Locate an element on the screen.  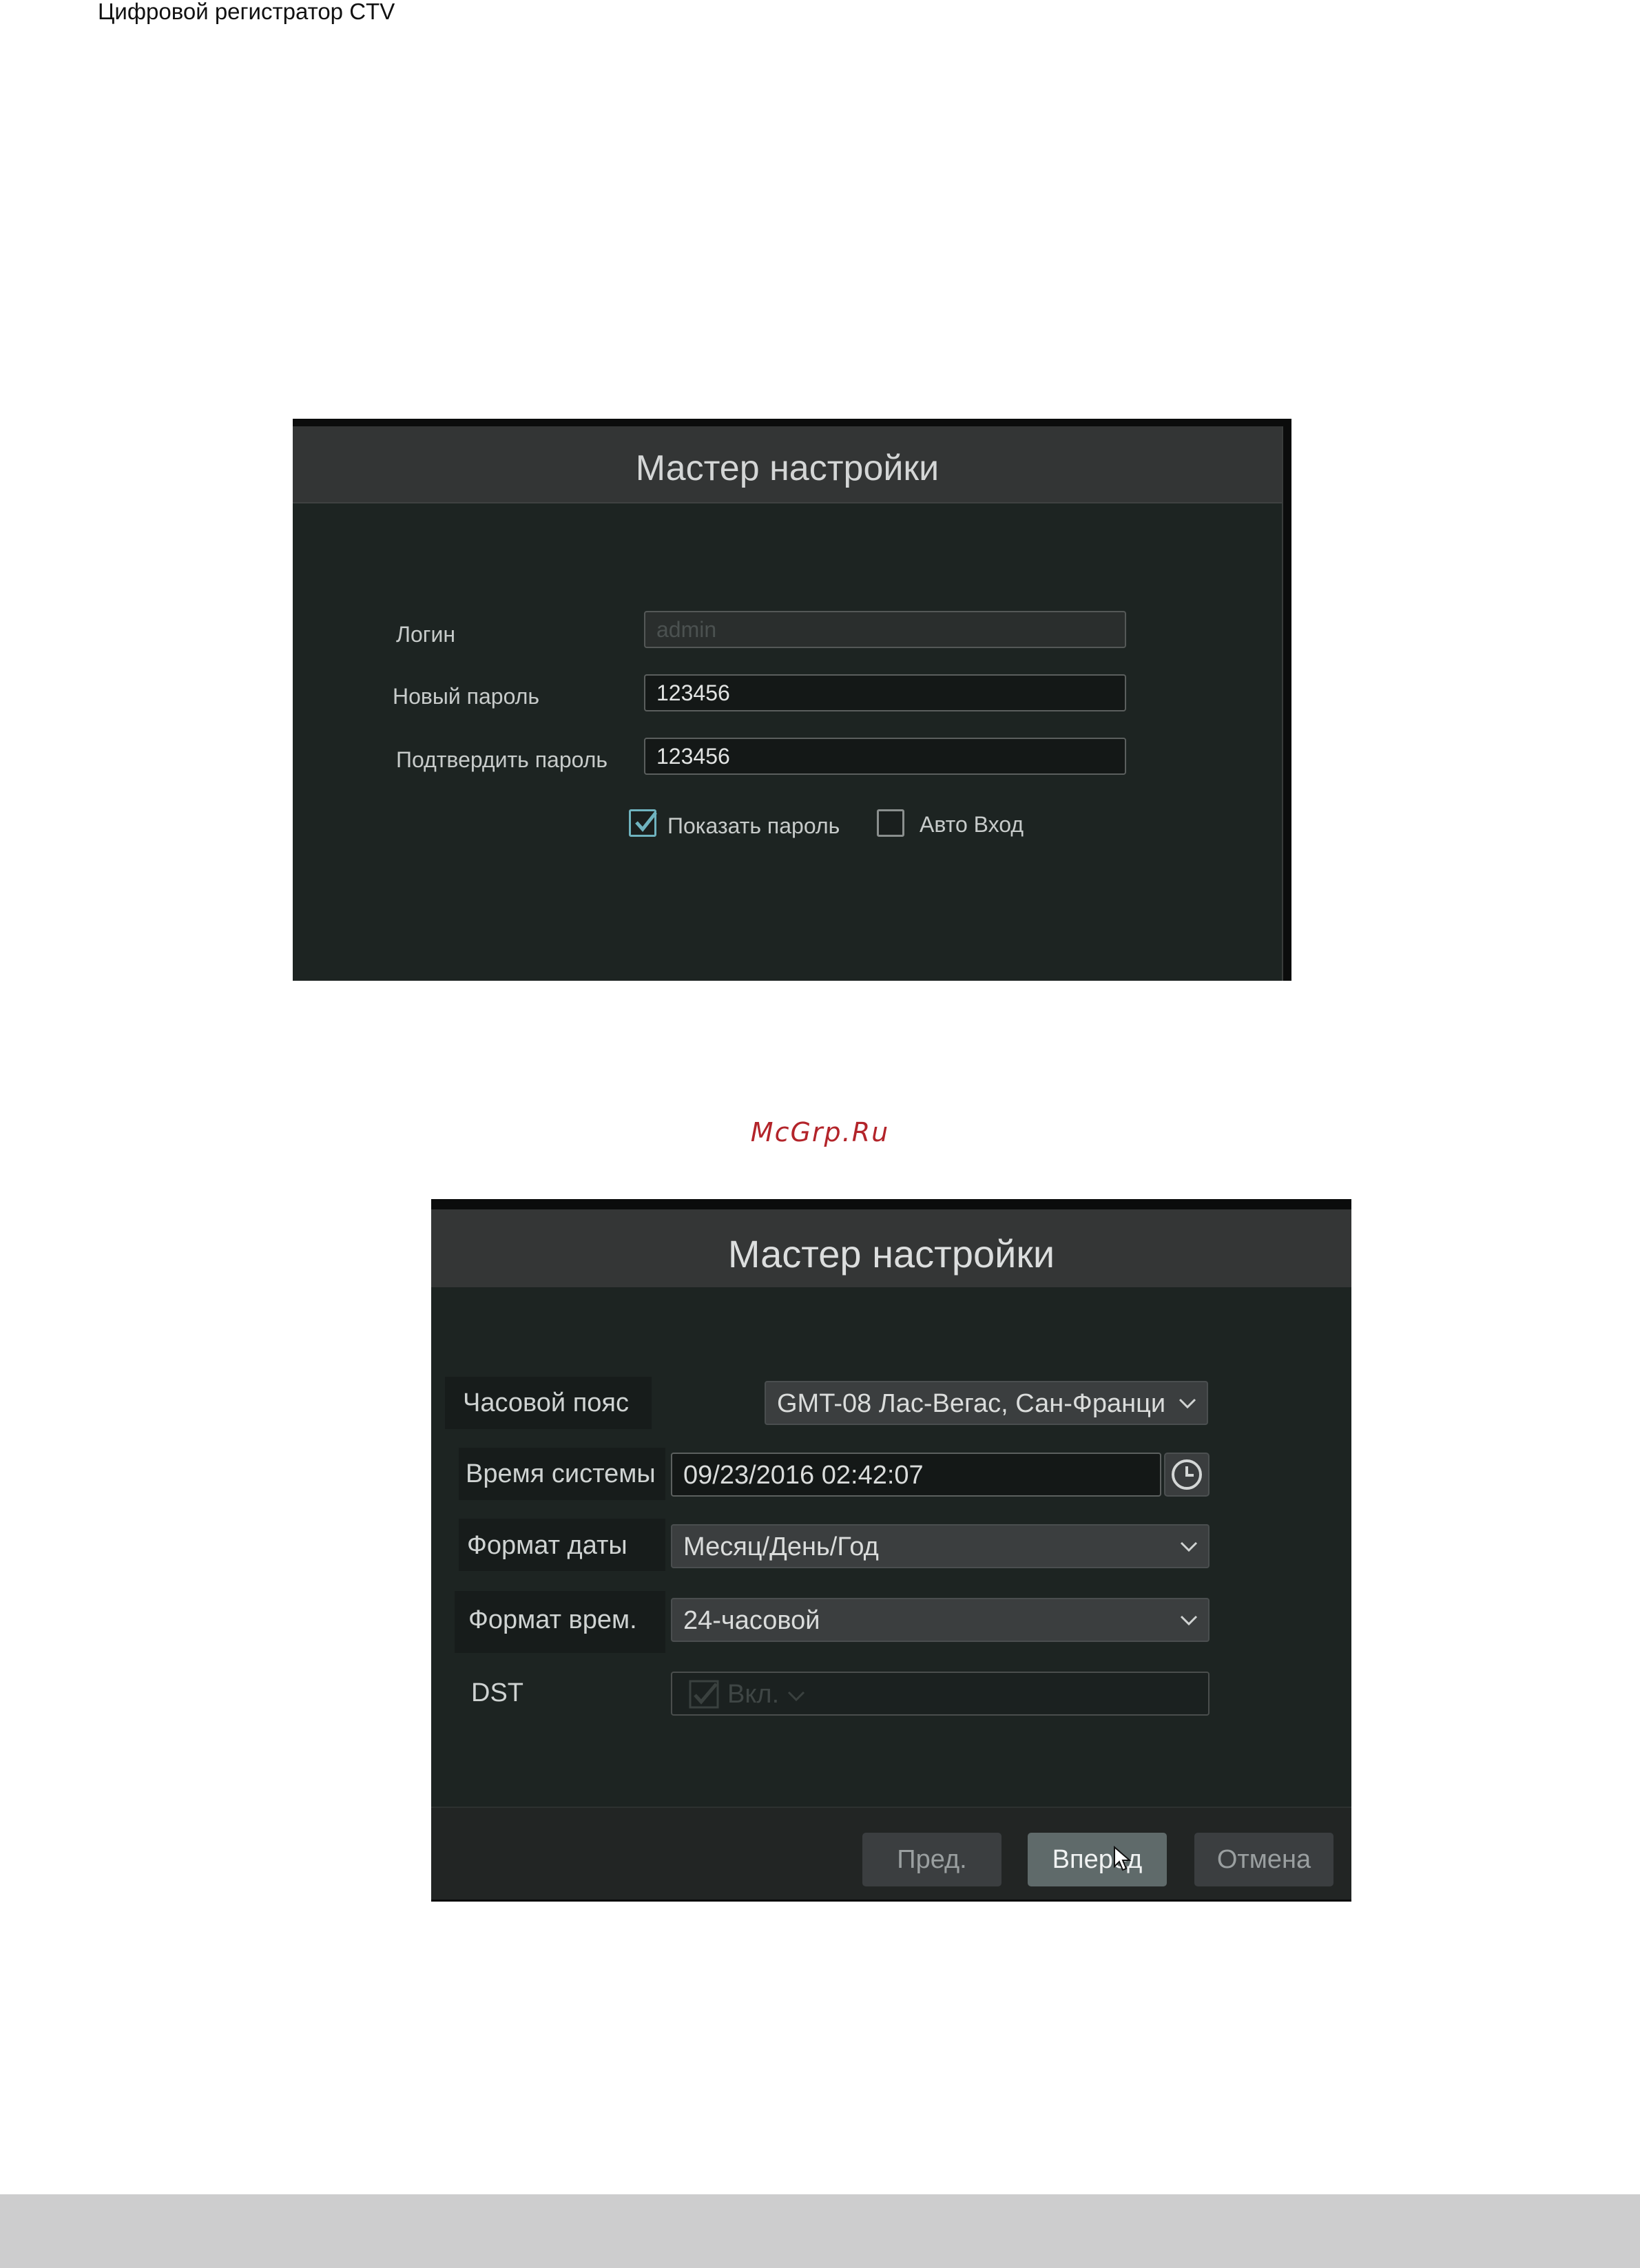
timezone-value: GMT-08 Лас-Вегас, Сан-Франци is located at coordinates (971, 1403).